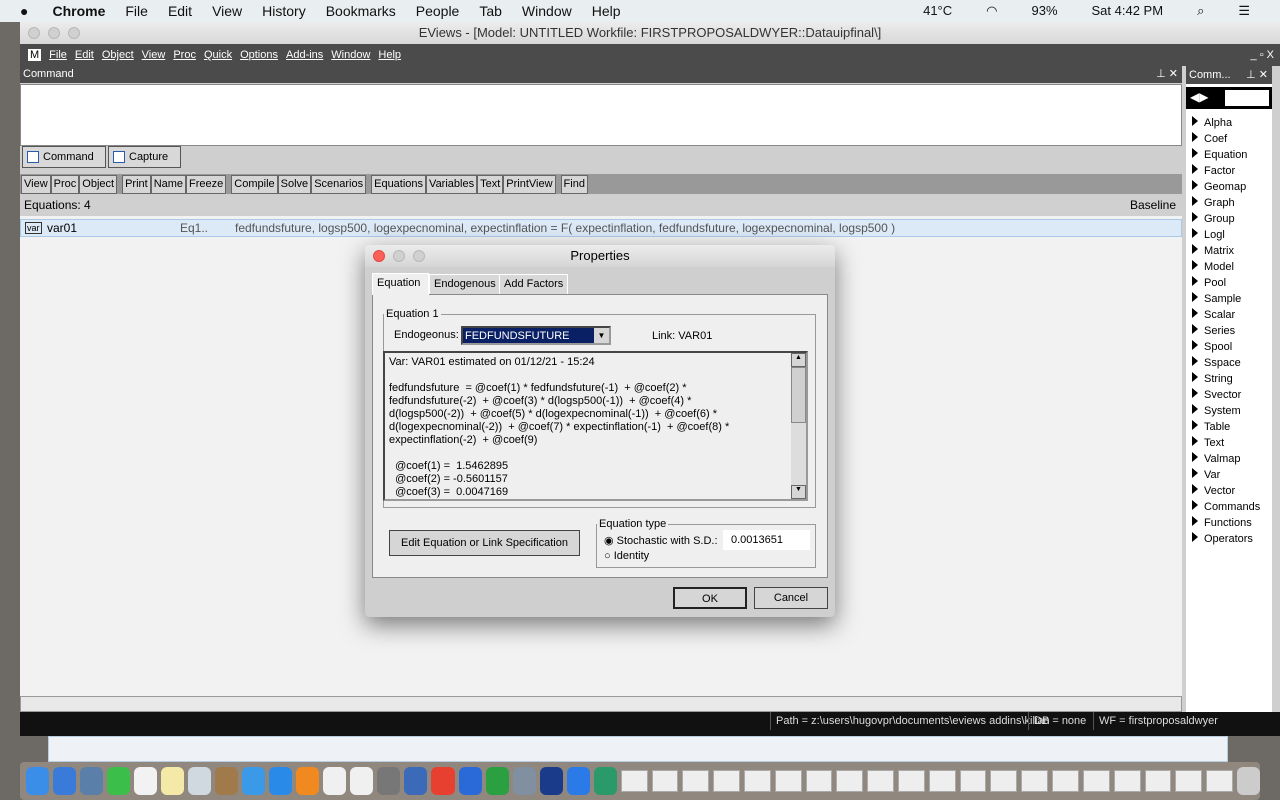 This screenshot has width=1280, height=800. What do you see at coordinates (991, 11) in the screenshot?
I see `wifi-icon: ◠` at bounding box center [991, 11].